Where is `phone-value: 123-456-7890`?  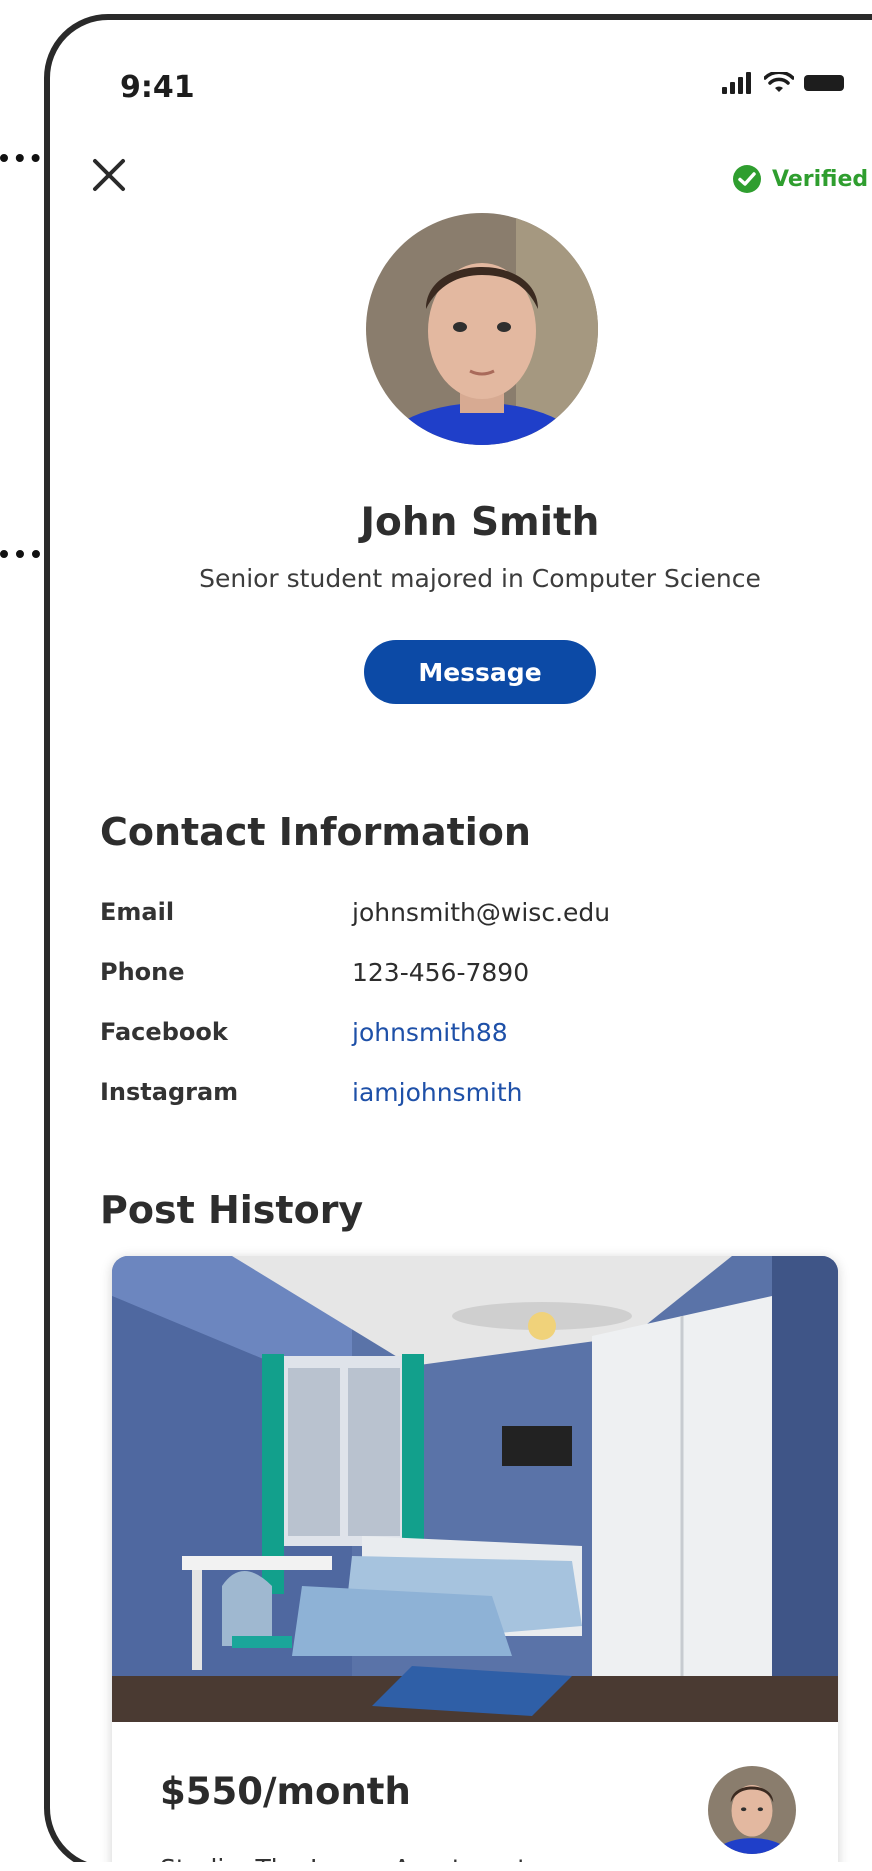 phone-value: 123-456-7890 is located at coordinates (441, 972).